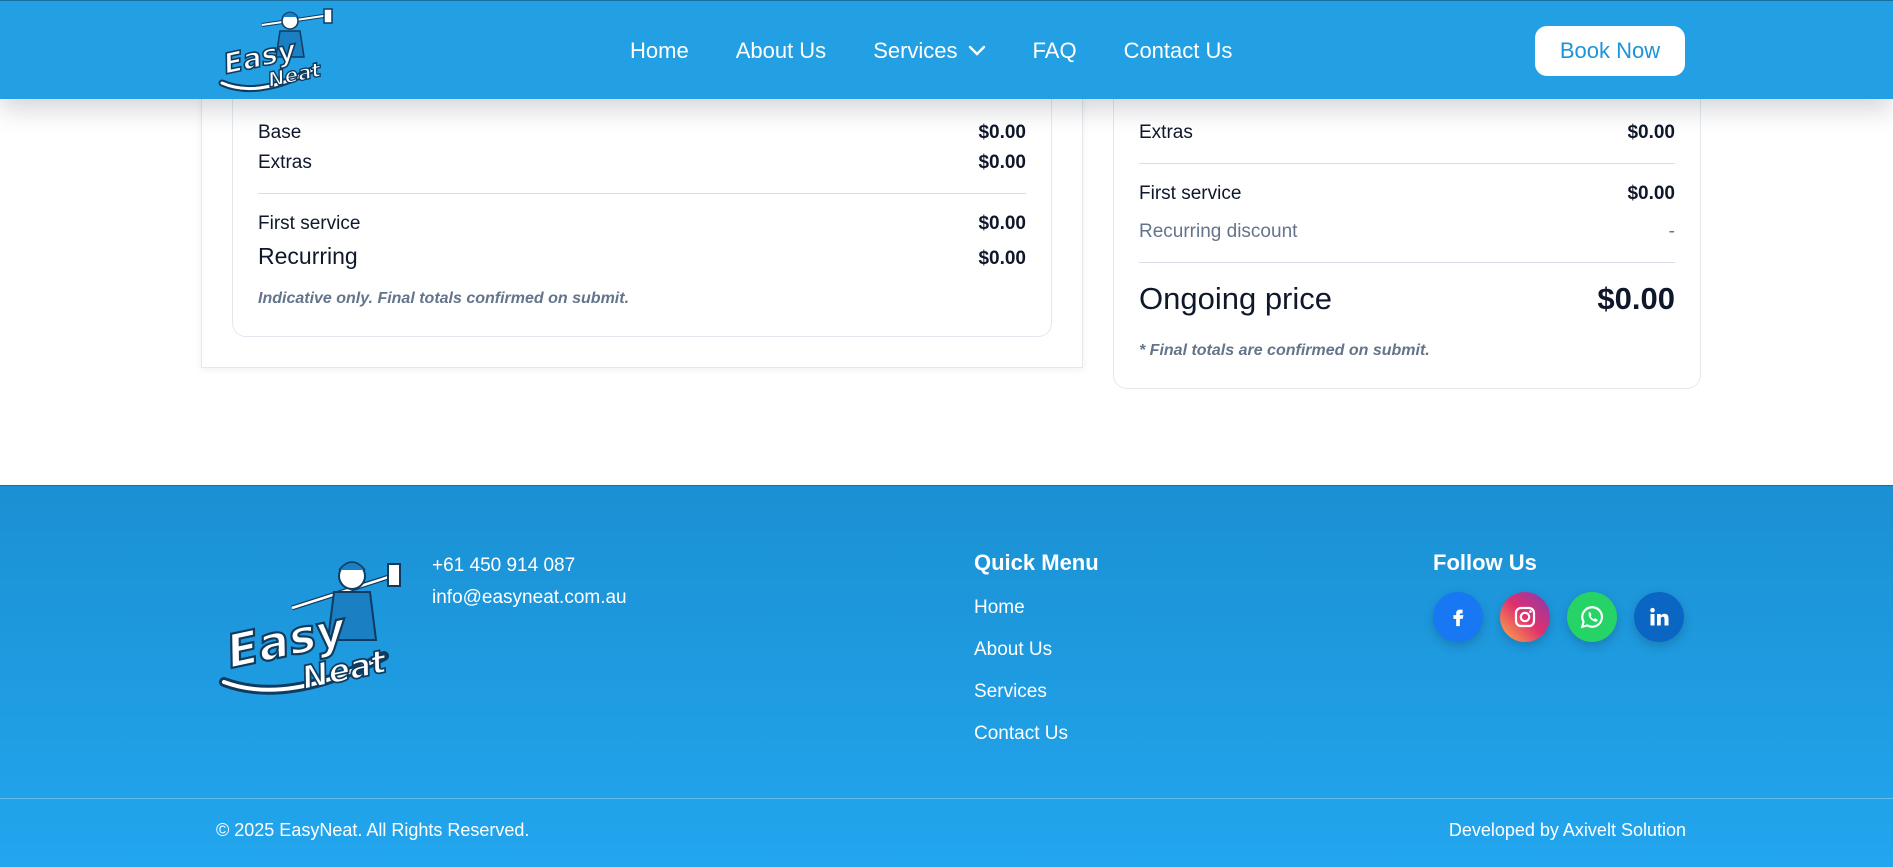  I want to click on footer-email: info@easyneat.com.au, so click(529, 598).